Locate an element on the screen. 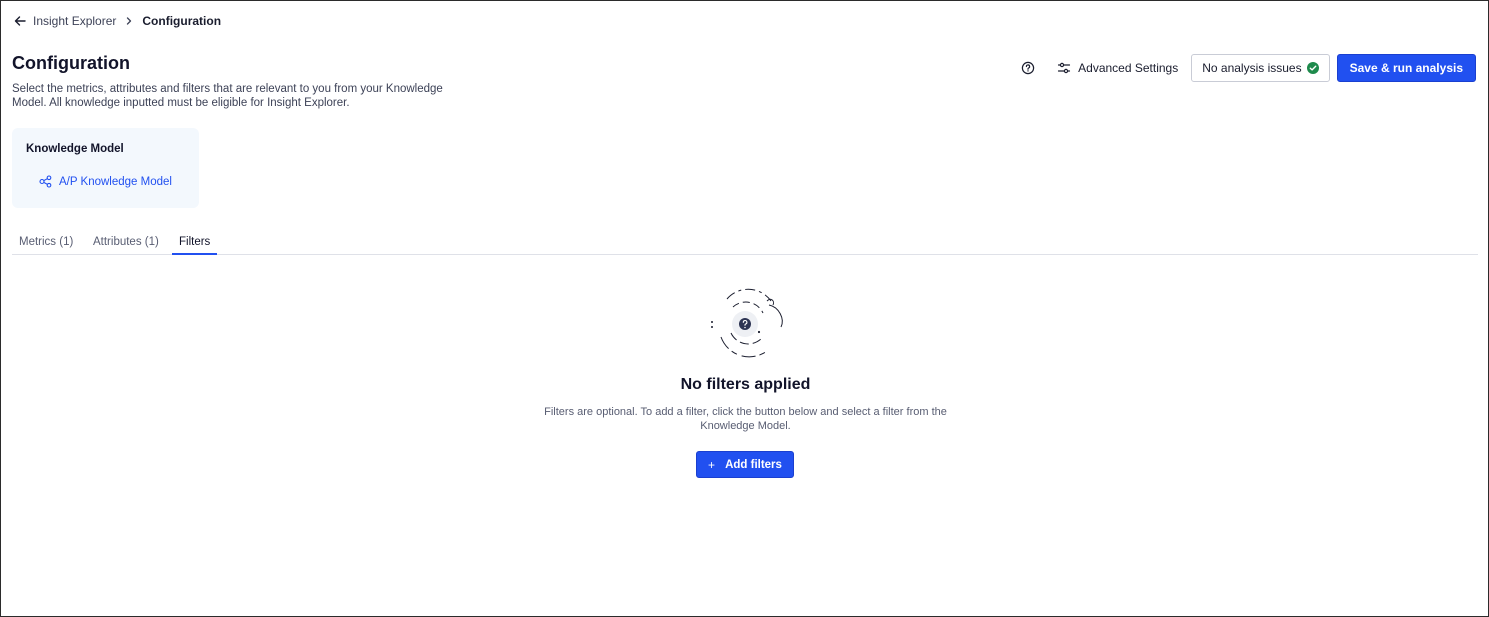 The height and width of the screenshot is (617, 1489). check-circle-icon is located at coordinates (1312, 68).